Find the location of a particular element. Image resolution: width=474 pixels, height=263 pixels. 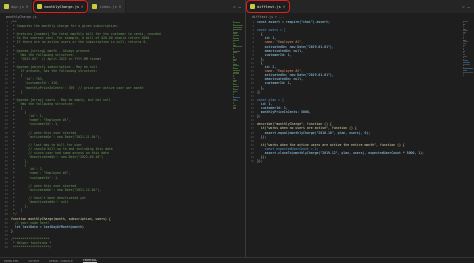

tab-label: index.js is located at coordinates (108, 6).